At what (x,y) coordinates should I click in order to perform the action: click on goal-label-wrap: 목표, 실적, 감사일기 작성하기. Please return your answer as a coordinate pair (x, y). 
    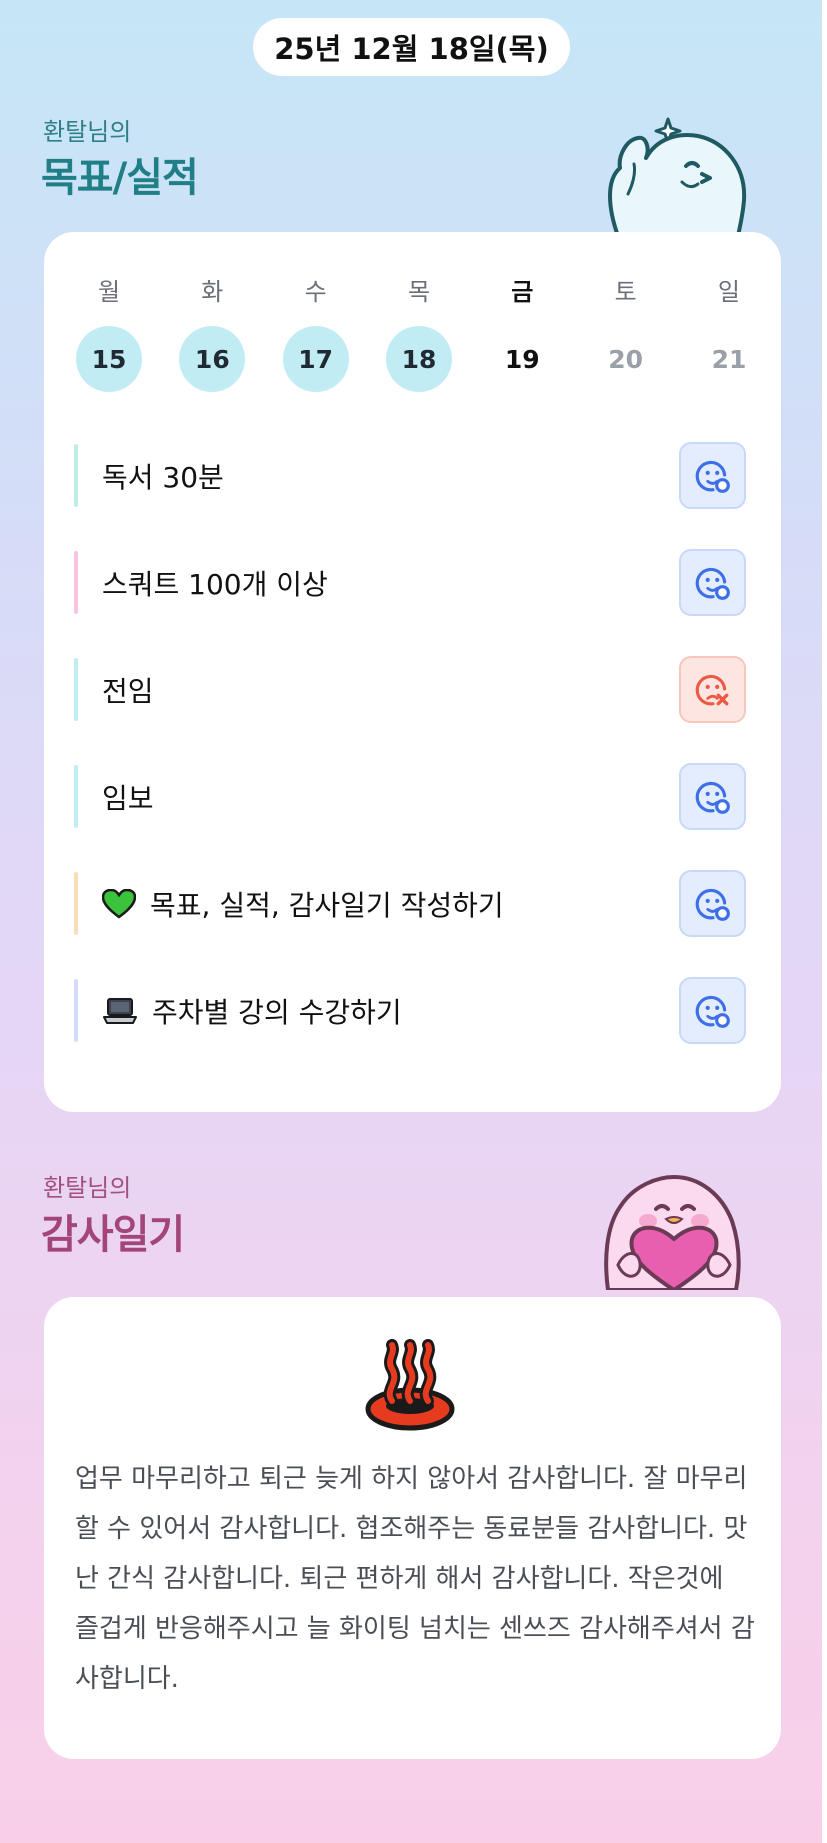
    Looking at the image, I should click on (303, 904).